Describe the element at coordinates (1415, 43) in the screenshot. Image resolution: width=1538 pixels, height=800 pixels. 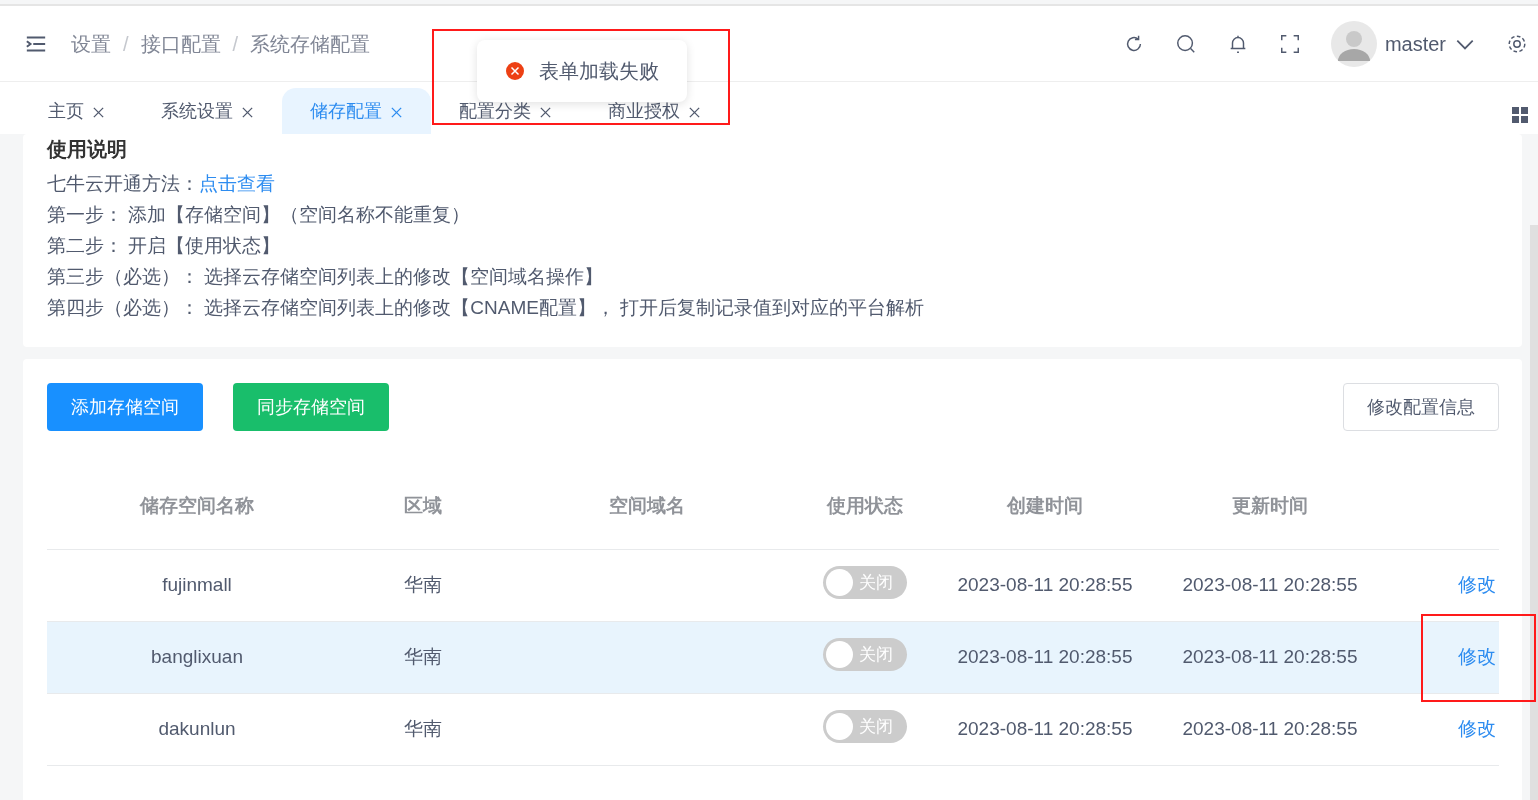
I see `user-name: master` at that location.